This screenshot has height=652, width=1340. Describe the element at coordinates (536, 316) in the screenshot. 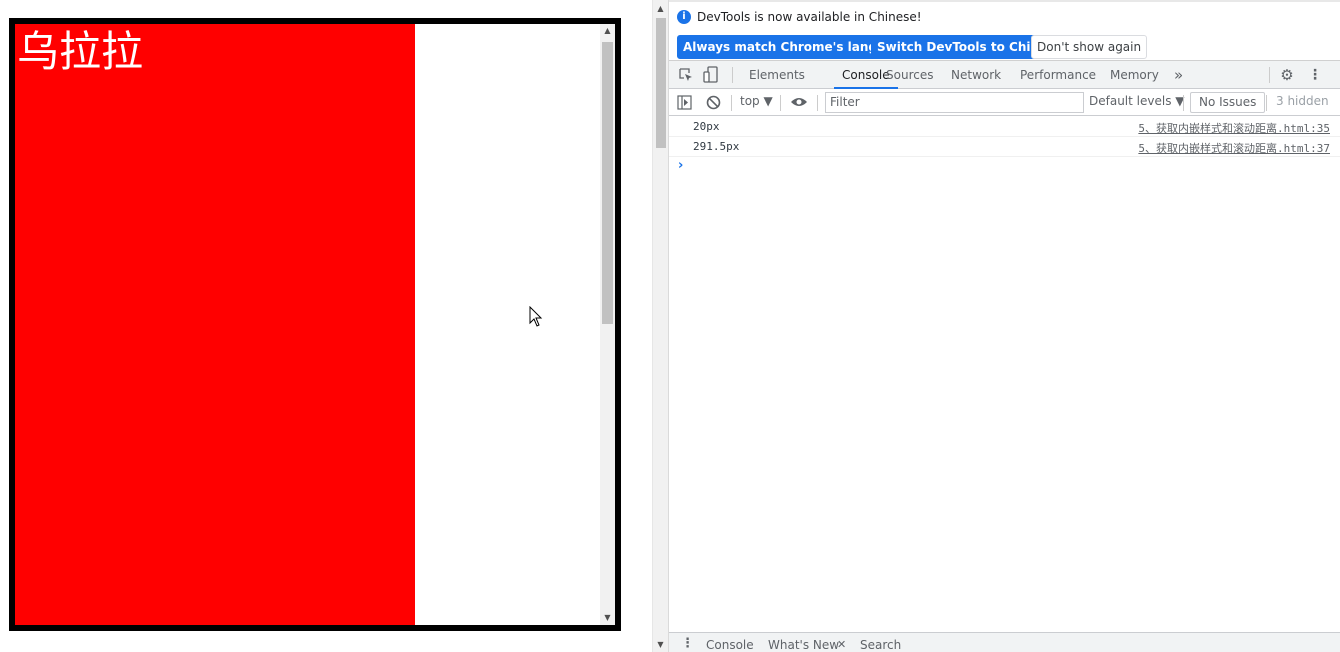

I see `cursor-icon` at that location.